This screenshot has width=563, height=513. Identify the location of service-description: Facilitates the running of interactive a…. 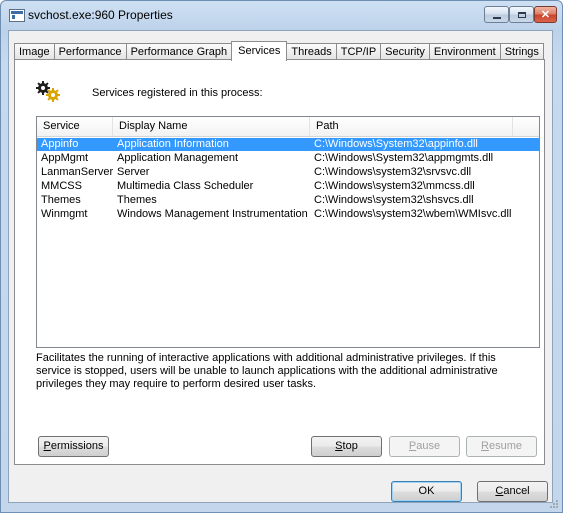
(267, 371).